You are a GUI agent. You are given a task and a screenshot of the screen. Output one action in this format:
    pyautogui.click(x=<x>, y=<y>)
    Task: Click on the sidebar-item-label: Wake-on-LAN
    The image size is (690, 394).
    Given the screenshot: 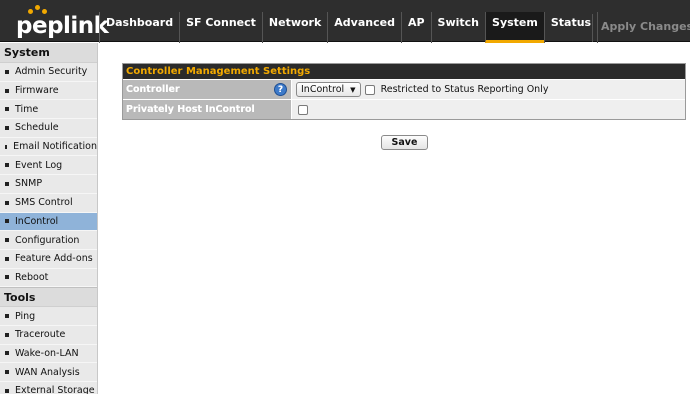 What is the action you would take?
    pyautogui.click(x=47, y=353)
    